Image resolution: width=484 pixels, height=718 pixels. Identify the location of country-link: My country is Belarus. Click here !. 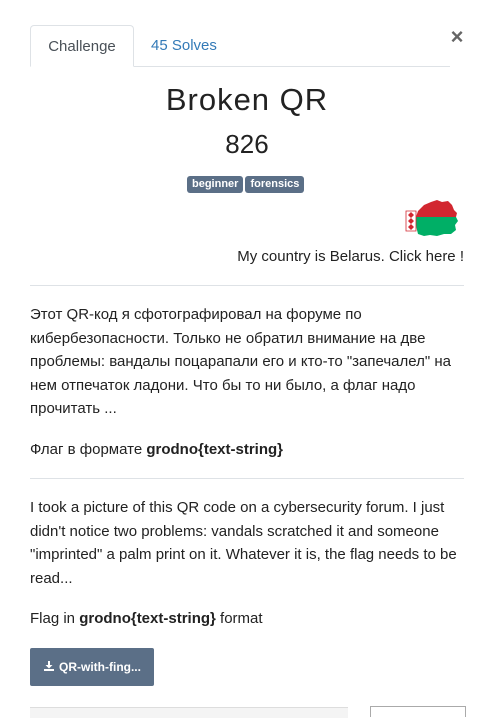
(332, 256).